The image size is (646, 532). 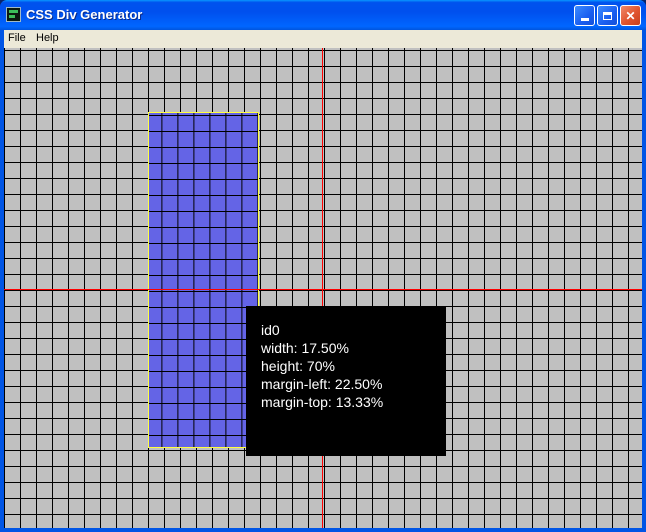 I want to click on close-icon: ✕, so click(x=630, y=15).